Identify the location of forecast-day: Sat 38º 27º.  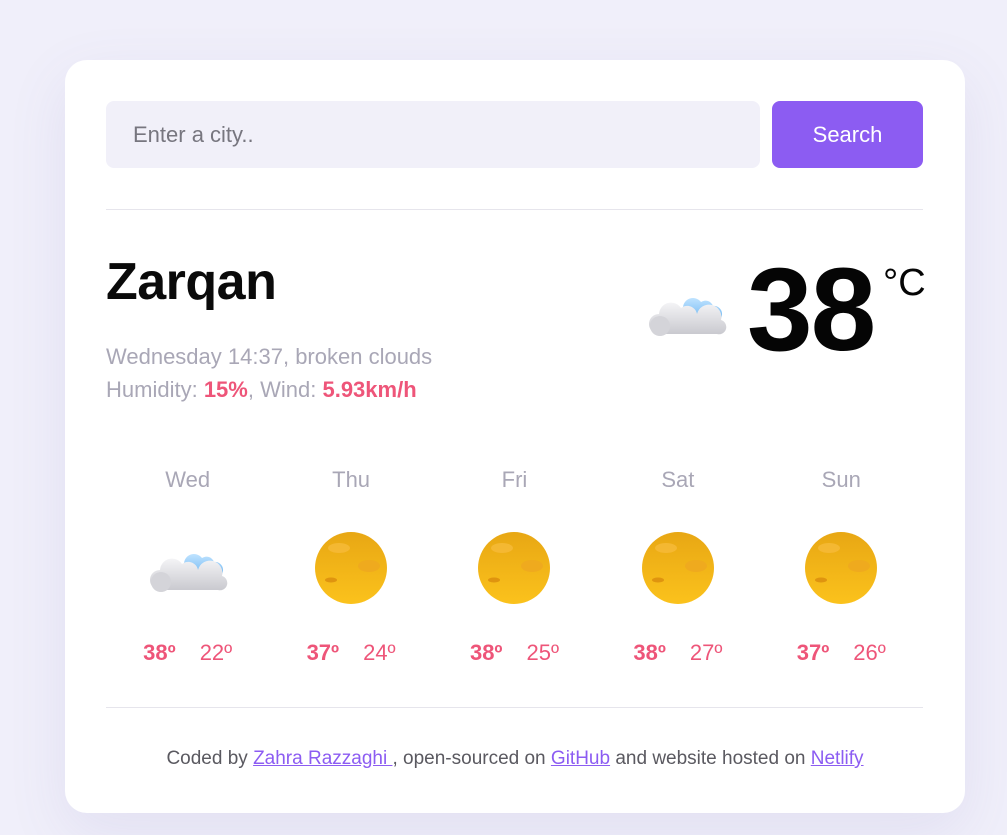
(677, 570).